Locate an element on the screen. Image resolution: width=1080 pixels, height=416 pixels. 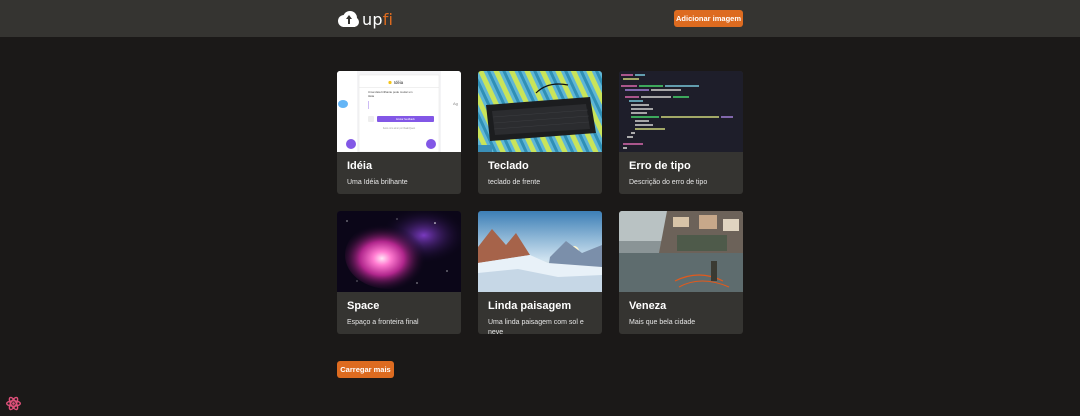
card-description: Uma Idéia brilhante is located at coordinates (377, 182).